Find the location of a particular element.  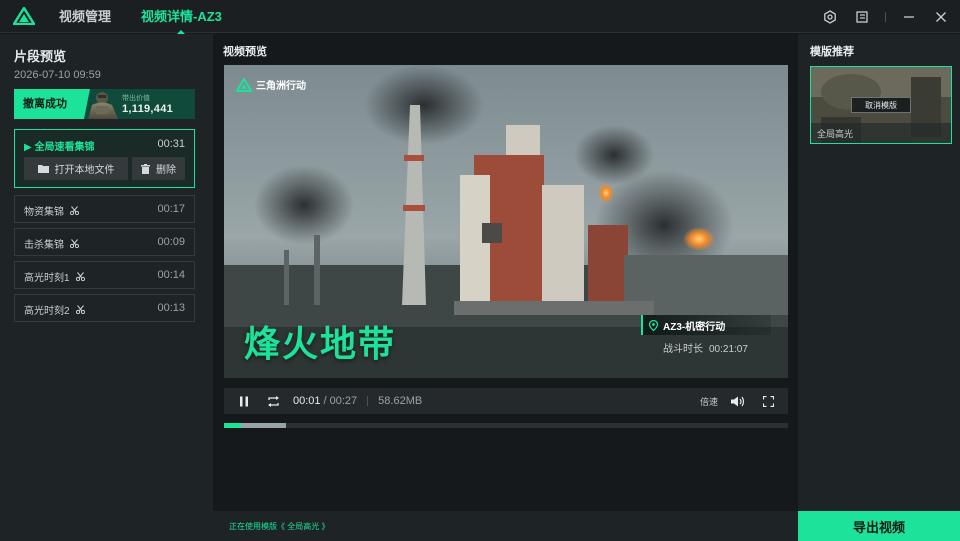

file-size: 58.62MB is located at coordinates (400, 401).